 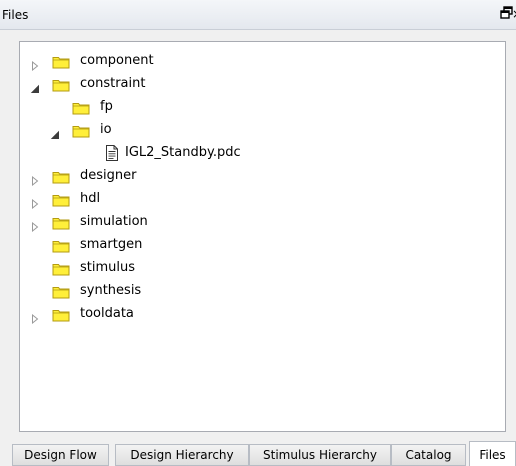 What do you see at coordinates (117, 60) in the screenshot?
I see `tree-item-label: component` at bounding box center [117, 60].